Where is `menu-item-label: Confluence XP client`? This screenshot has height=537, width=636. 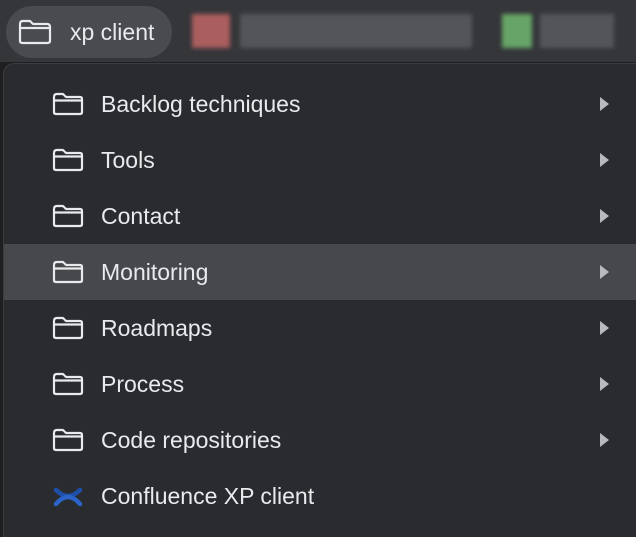
menu-item-label: Confluence XP client is located at coordinates (208, 496).